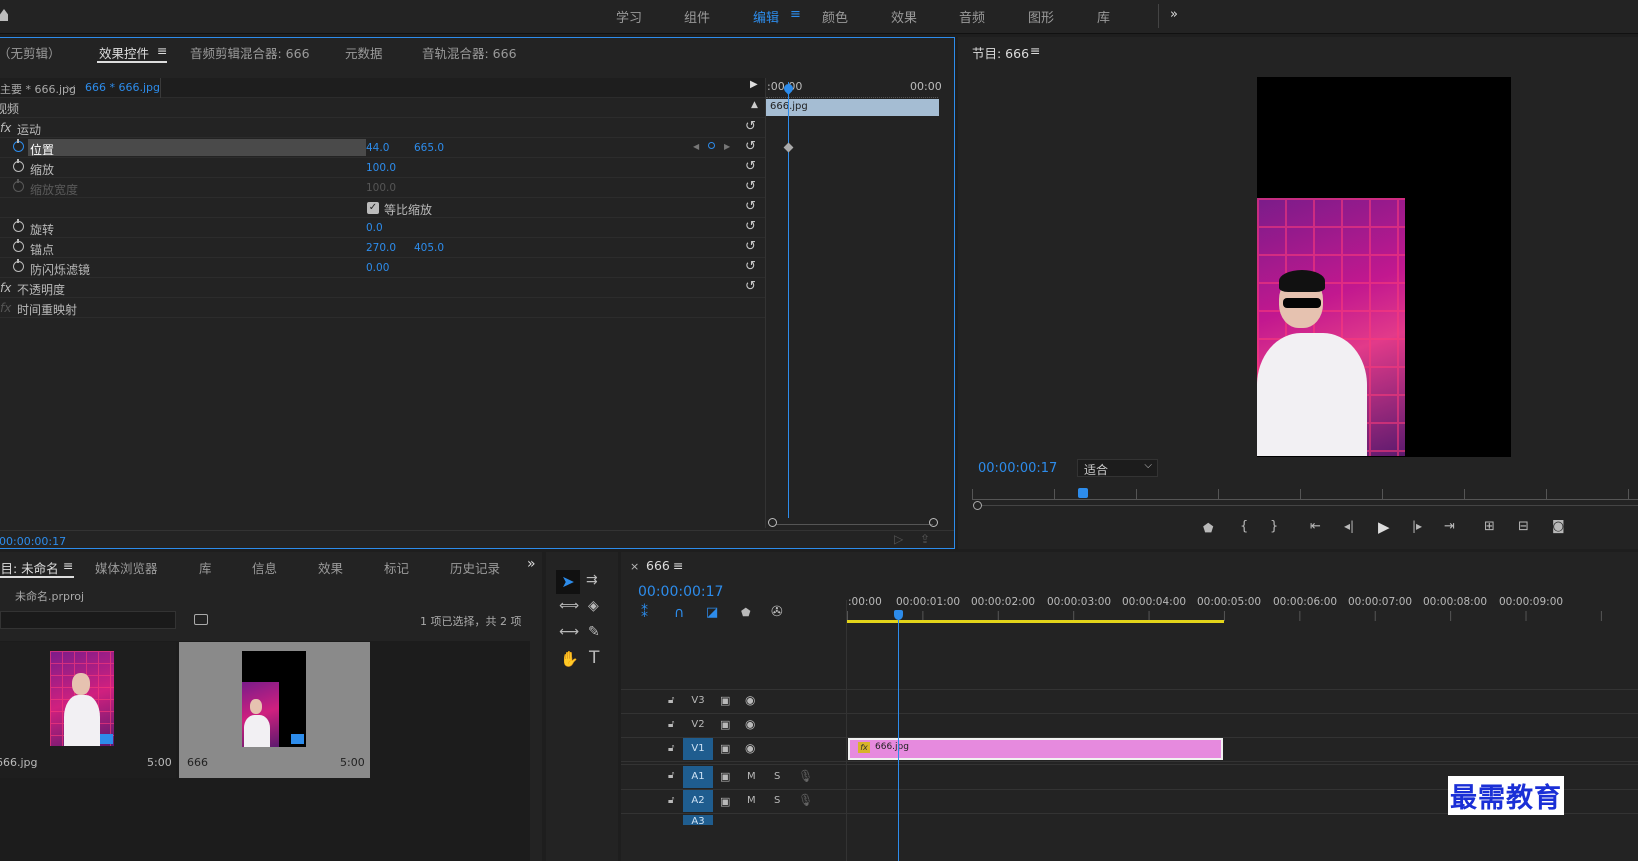 This screenshot has height=861, width=1638. Describe the element at coordinates (70, 86) in the screenshot. I see `chevron-down-icon: ⌵` at that location.